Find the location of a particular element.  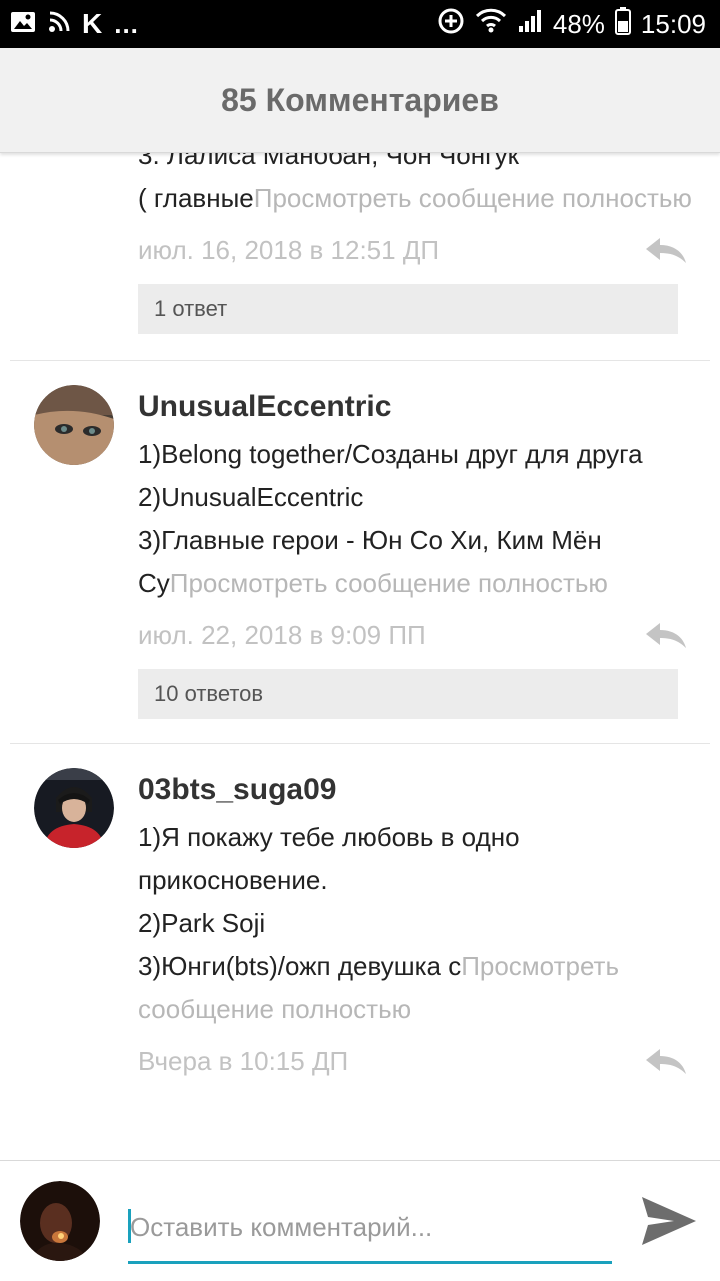

comment-line: 1)Belong together/Созданы друг для друга is located at coordinates (390, 454).